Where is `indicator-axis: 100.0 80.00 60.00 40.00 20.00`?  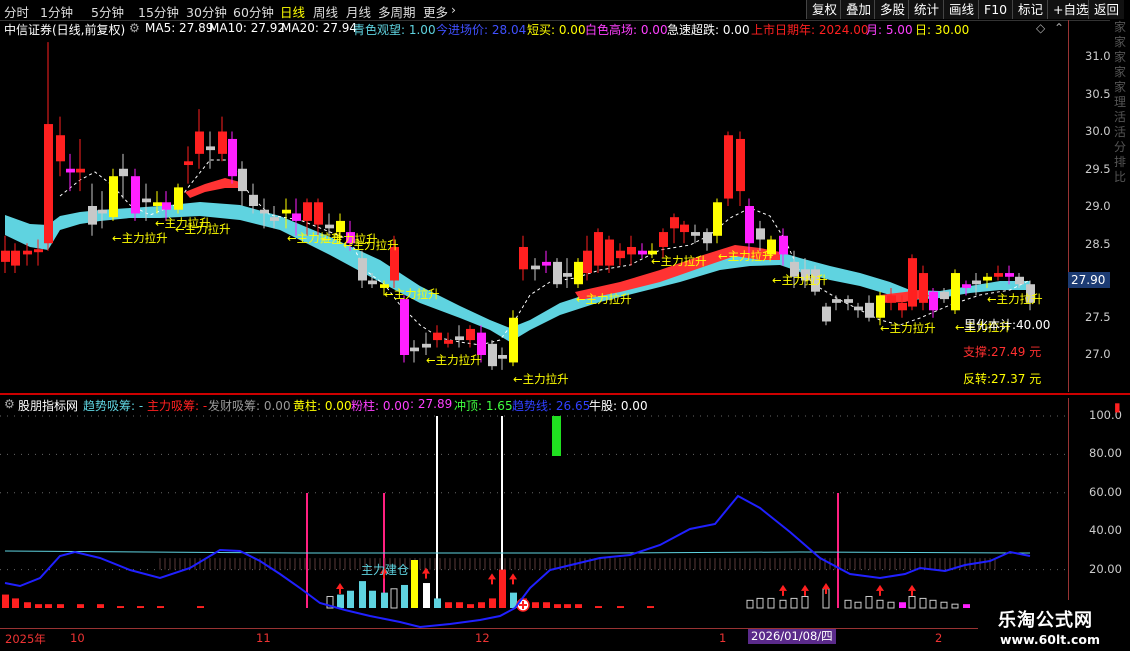
indicator-axis: 100.0 80.00 60.00 40.00 20.00 is located at coordinates (1095, 513).